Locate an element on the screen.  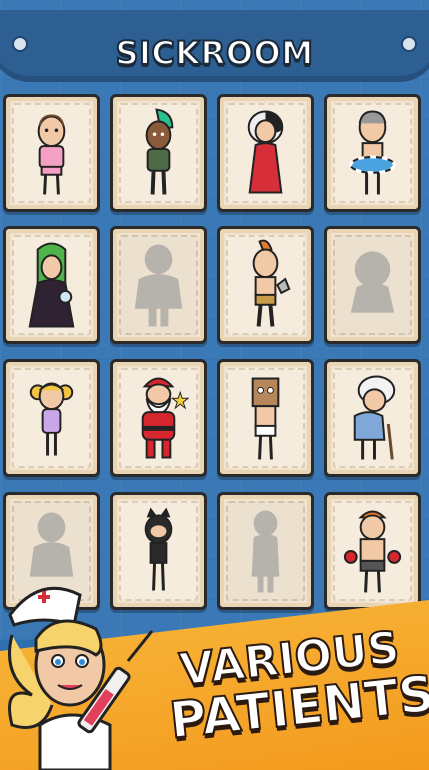
man-swim-ring-icon is located at coordinates (372, 152).